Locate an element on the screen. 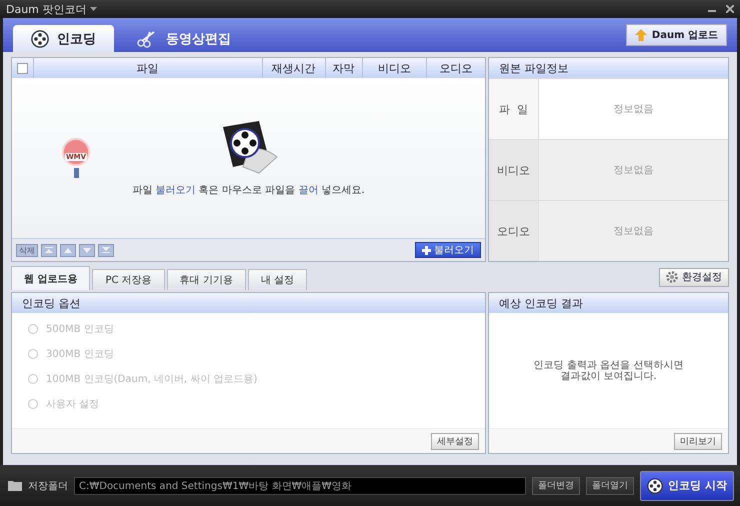 This screenshot has height=506, width=740. window-title: Daum 팟인코더 is located at coordinates (46, 9).